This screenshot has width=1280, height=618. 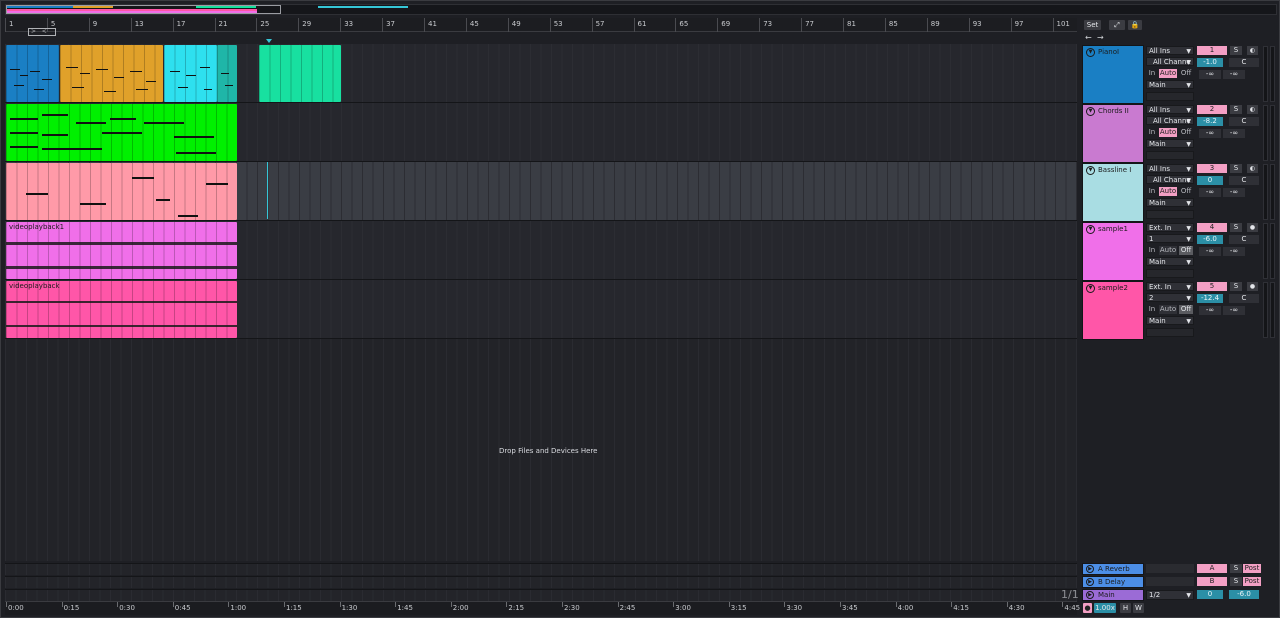 What do you see at coordinates (1170, 238) in the screenshot?
I see `input-channel-select: 1 ▼` at bounding box center [1170, 238].